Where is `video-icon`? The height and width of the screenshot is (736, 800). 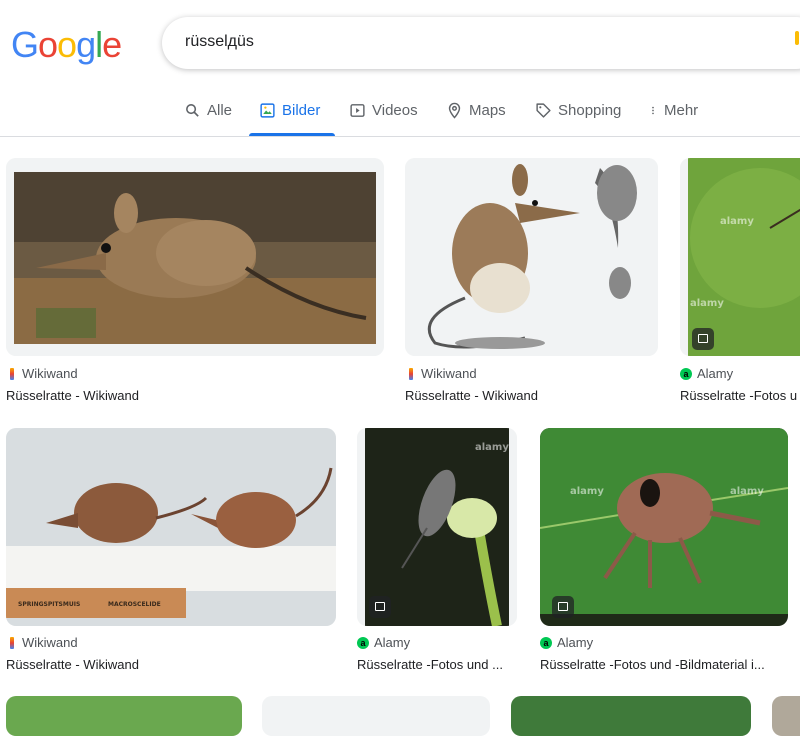 video-icon is located at coordinates (357, 110).